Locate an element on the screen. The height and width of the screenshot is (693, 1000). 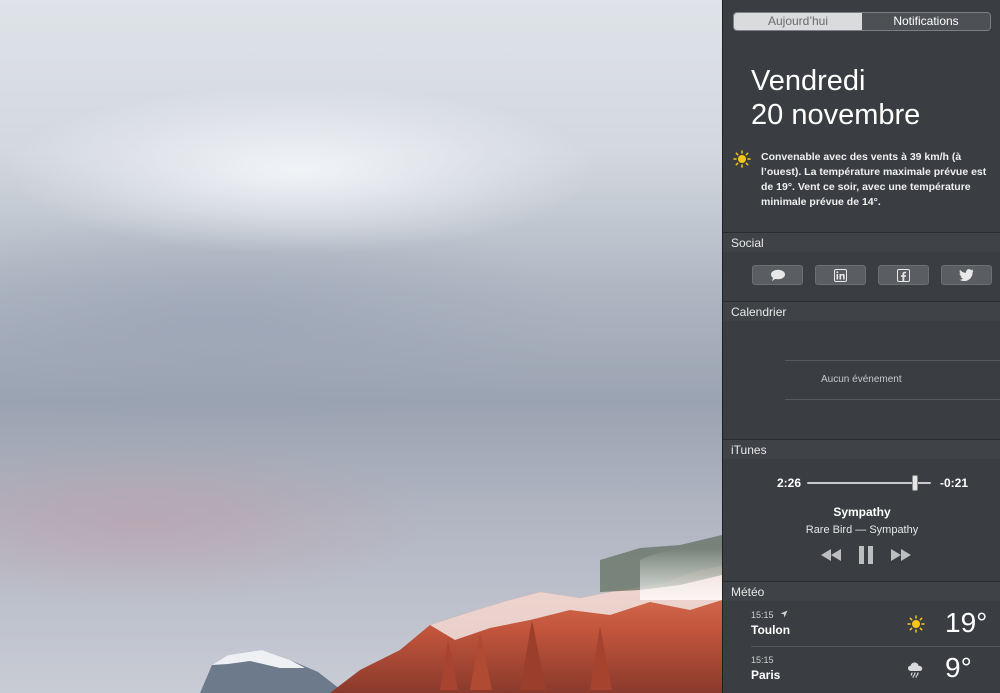
facebook-button is located at coordinates (903, 275).